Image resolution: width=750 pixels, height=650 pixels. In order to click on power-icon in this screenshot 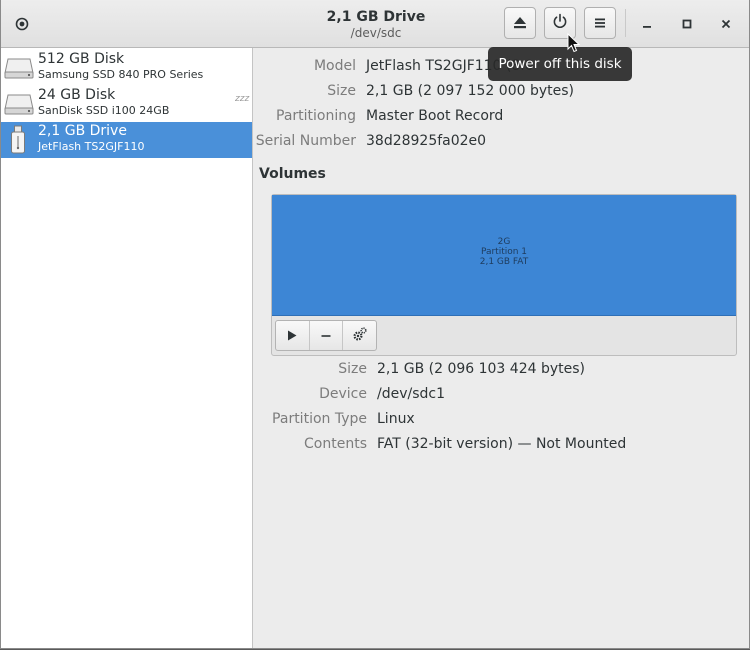, I will do `click(560, 23)`.